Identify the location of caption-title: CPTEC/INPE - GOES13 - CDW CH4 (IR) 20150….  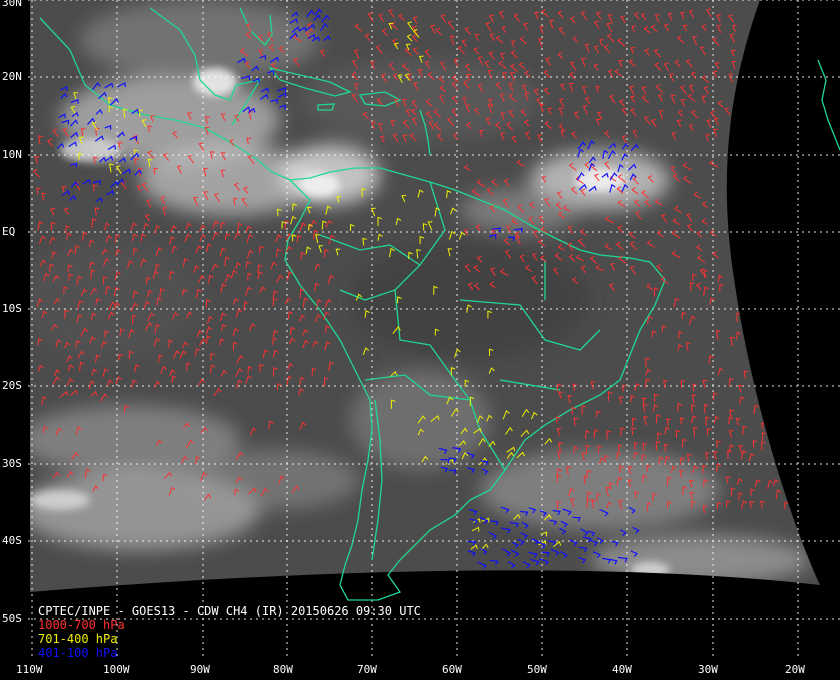
(229, 611).